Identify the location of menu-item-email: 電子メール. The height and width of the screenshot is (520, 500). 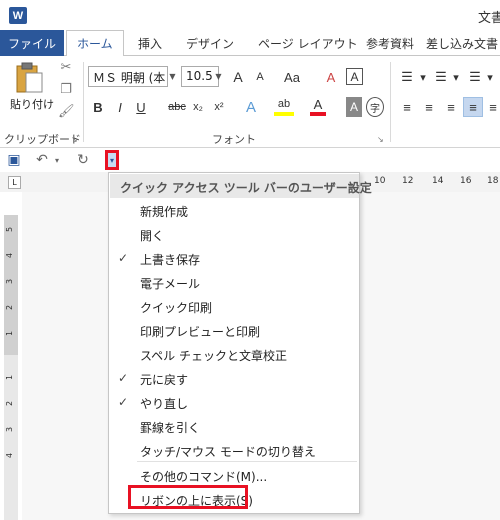
(234, 283).